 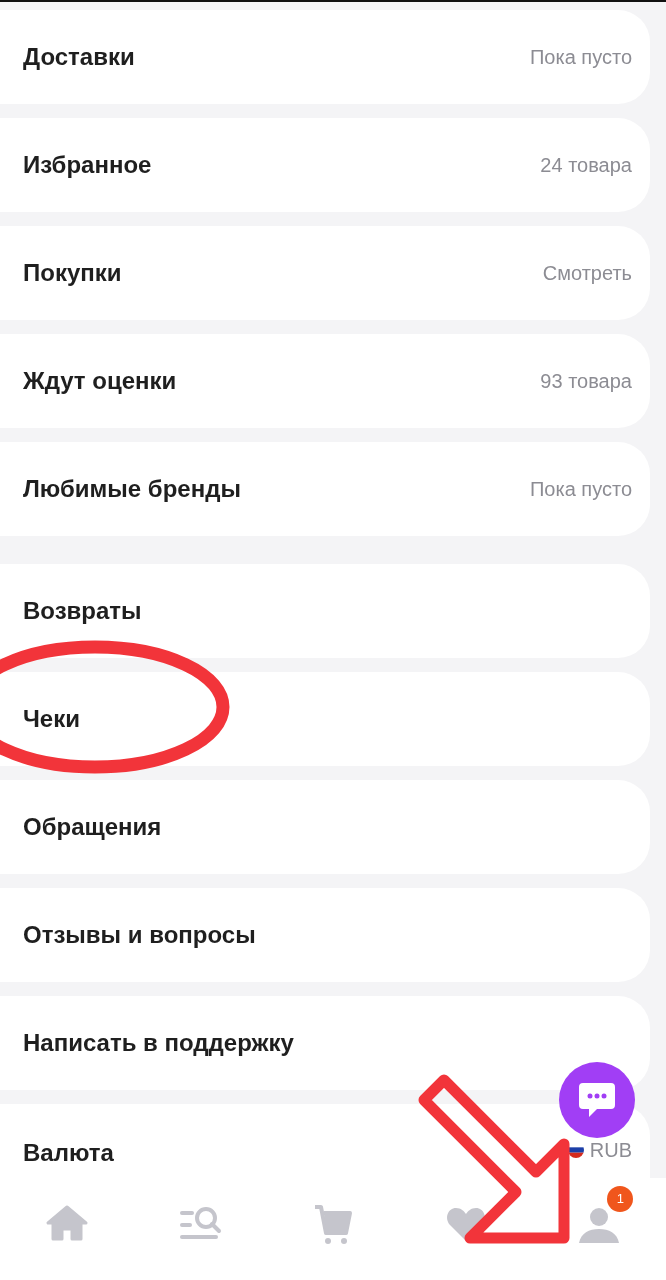 What do you see at coordinates (325, 1043) in the screenshot?
I see `menu-item: Написать в поддержку` at bounding box center [325, 1043].